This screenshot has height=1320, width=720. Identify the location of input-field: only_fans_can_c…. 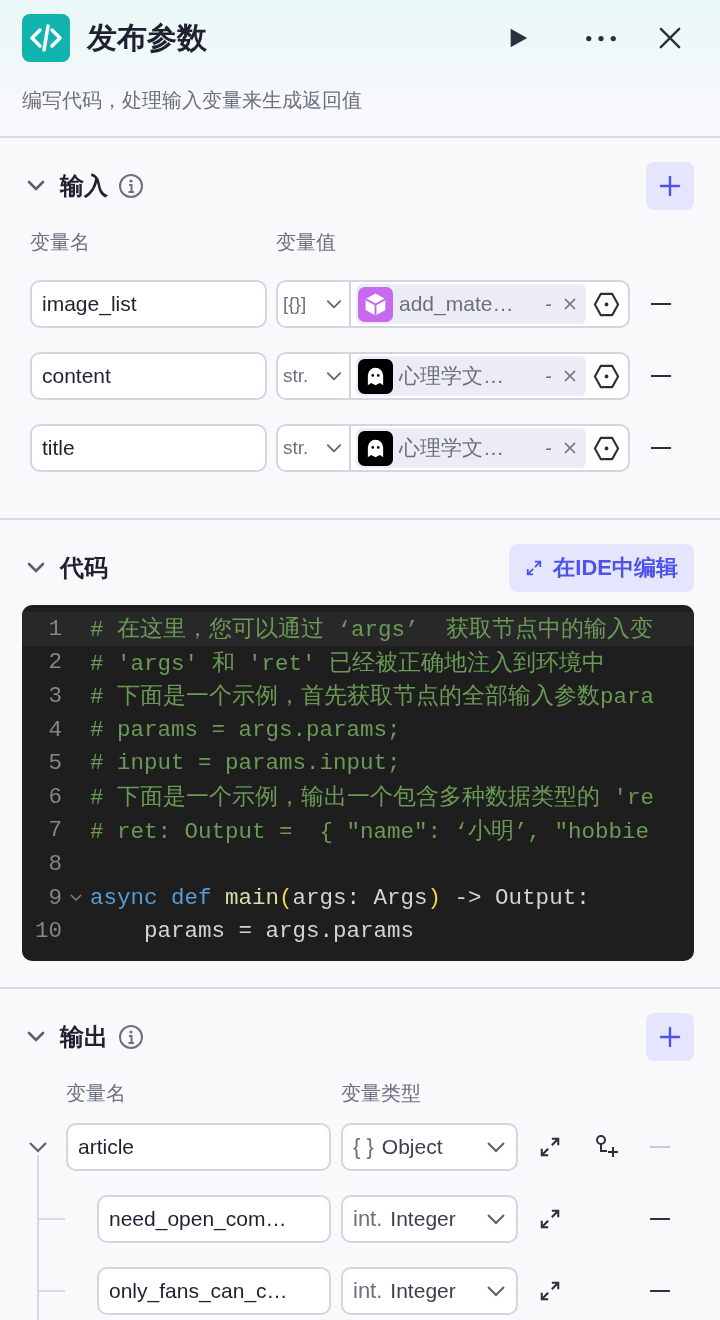
(214, 1291).